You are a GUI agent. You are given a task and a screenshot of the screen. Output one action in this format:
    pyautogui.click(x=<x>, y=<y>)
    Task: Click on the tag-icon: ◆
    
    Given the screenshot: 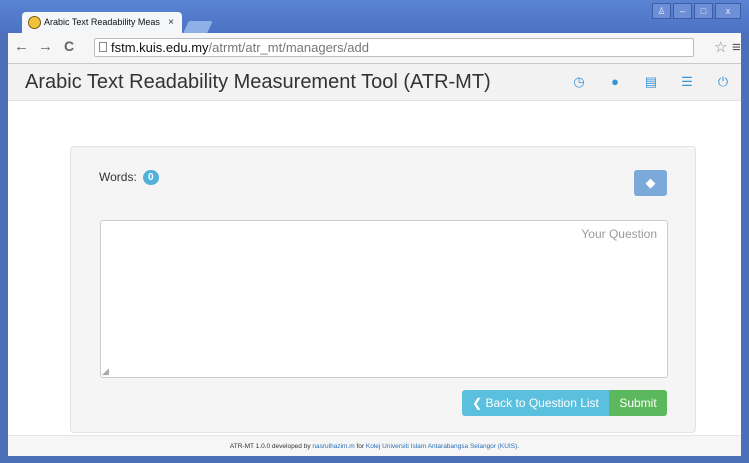 What is the action you would take?
    pyautogui.click(x=650, y=182)
    